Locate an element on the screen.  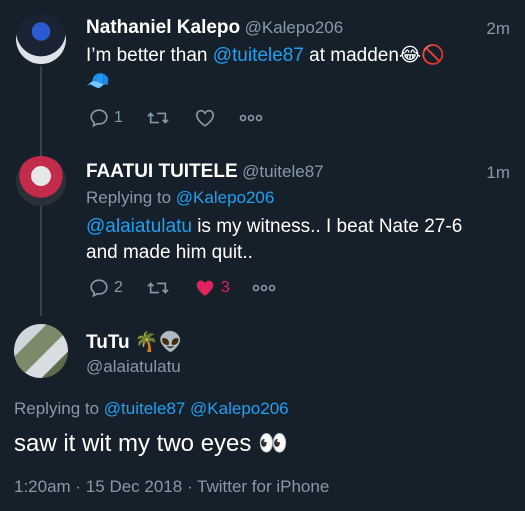
reply-button: 2 is located at coordinates (105, 288).